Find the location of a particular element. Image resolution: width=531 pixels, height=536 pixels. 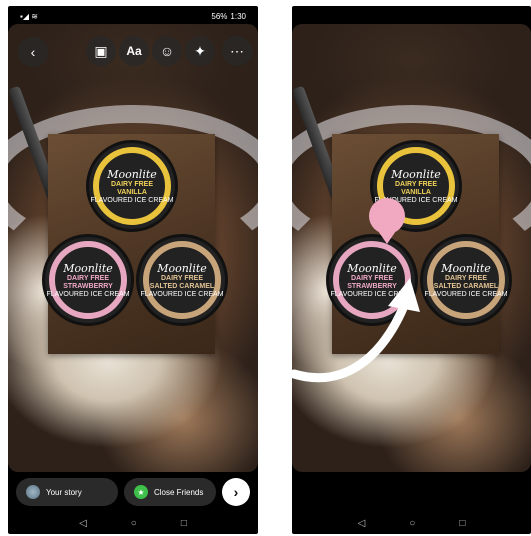

share-bar: Your story ★ Close Friends › is located at coordinates (133, 492).